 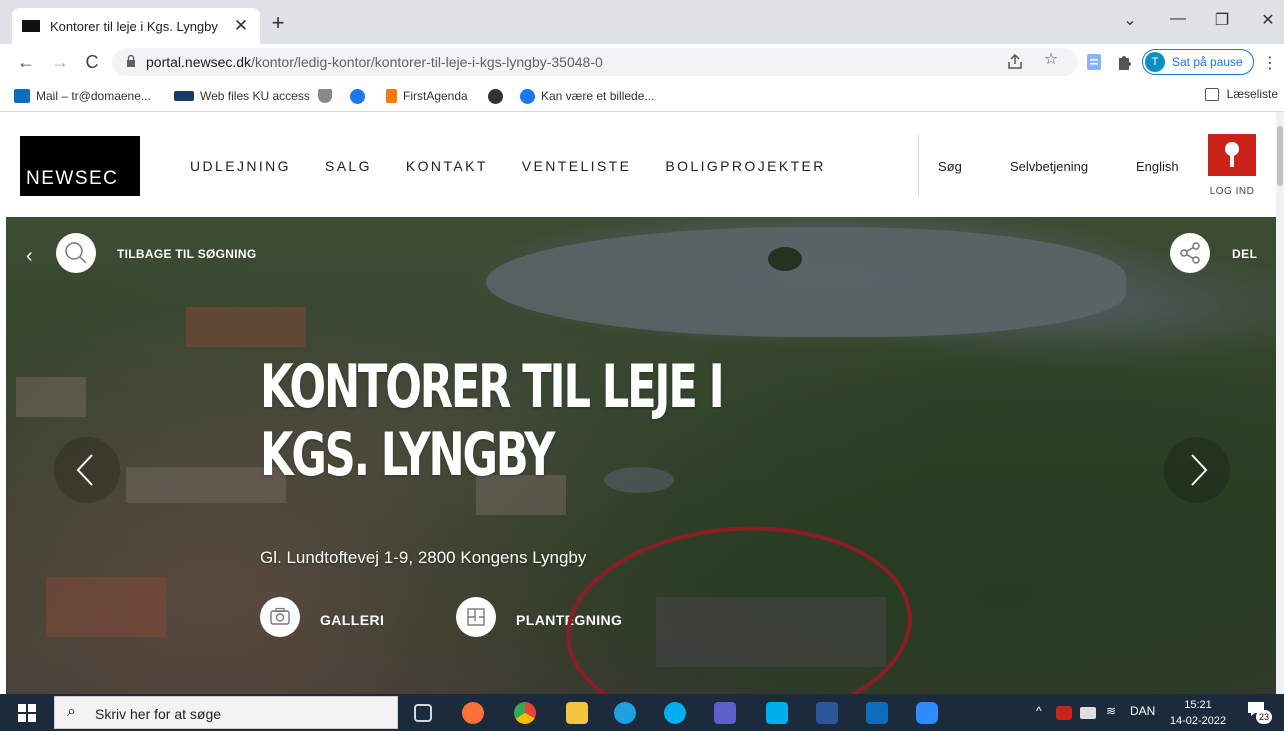 I want to click on scrollbar-thumb, so click(x=1280, y=156).